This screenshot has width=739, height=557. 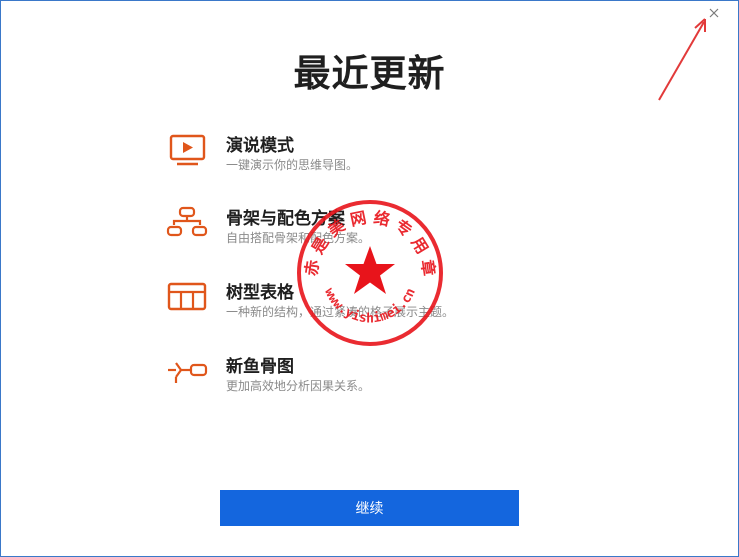 What do you see at coordinates (369, 73) in the screenshot?
I see `dialog-title: 最近更新` at bounding box center [369, 73].